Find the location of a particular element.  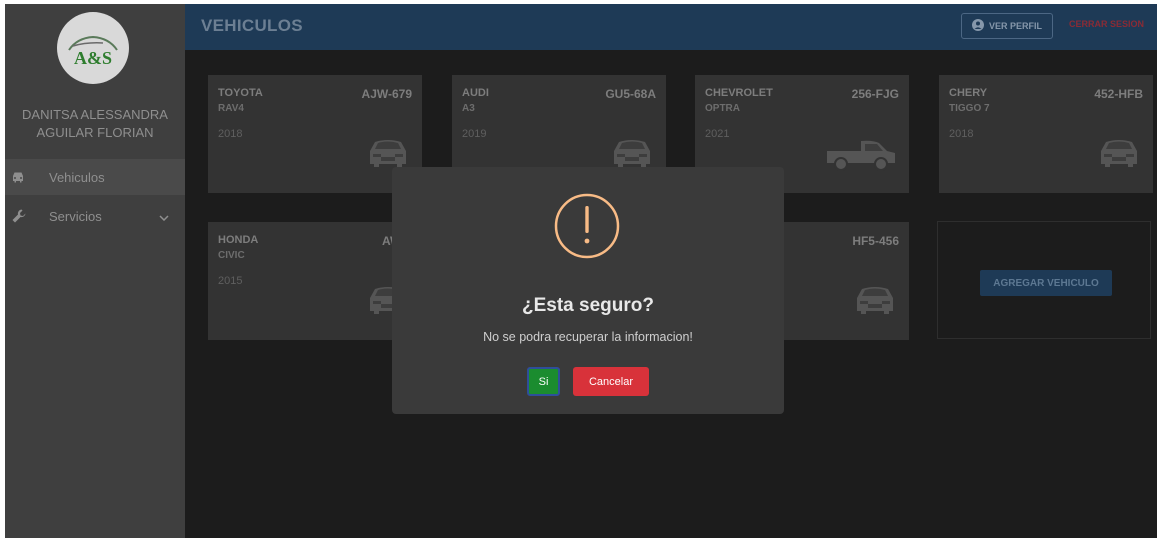

warning-icon is located at coordinates (587, 228).